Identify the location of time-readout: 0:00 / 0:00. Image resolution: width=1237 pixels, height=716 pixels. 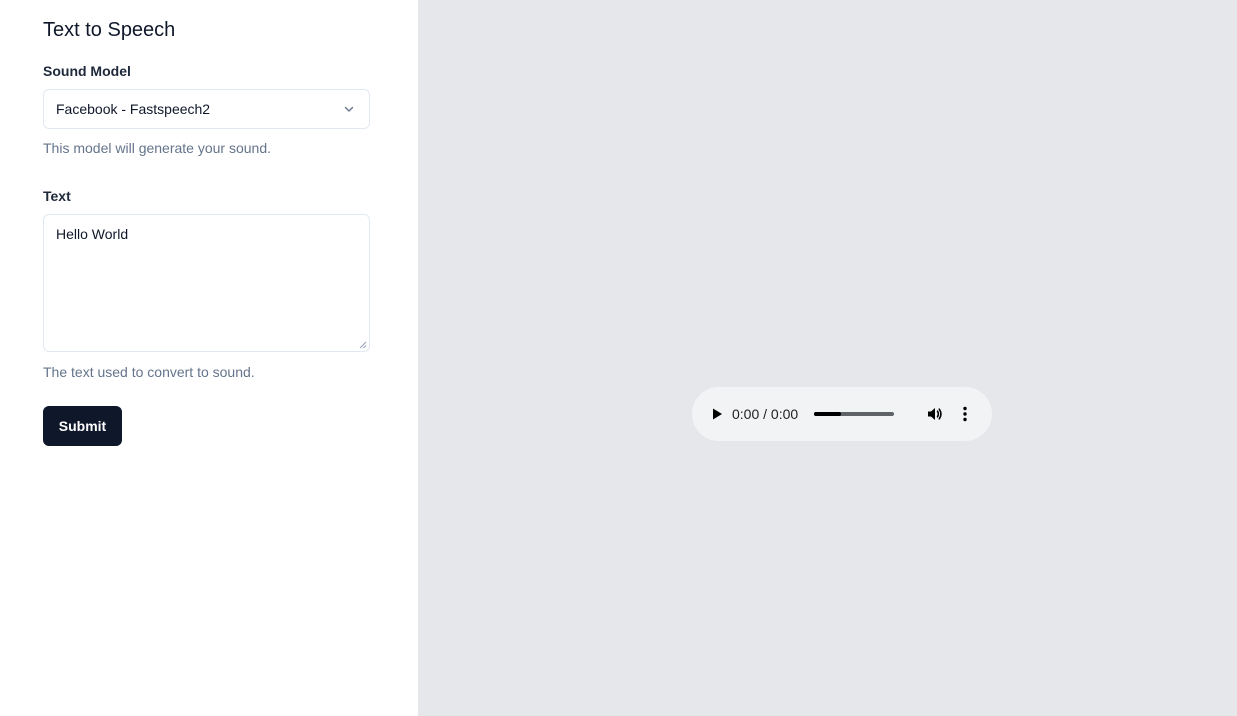
(765, 414).